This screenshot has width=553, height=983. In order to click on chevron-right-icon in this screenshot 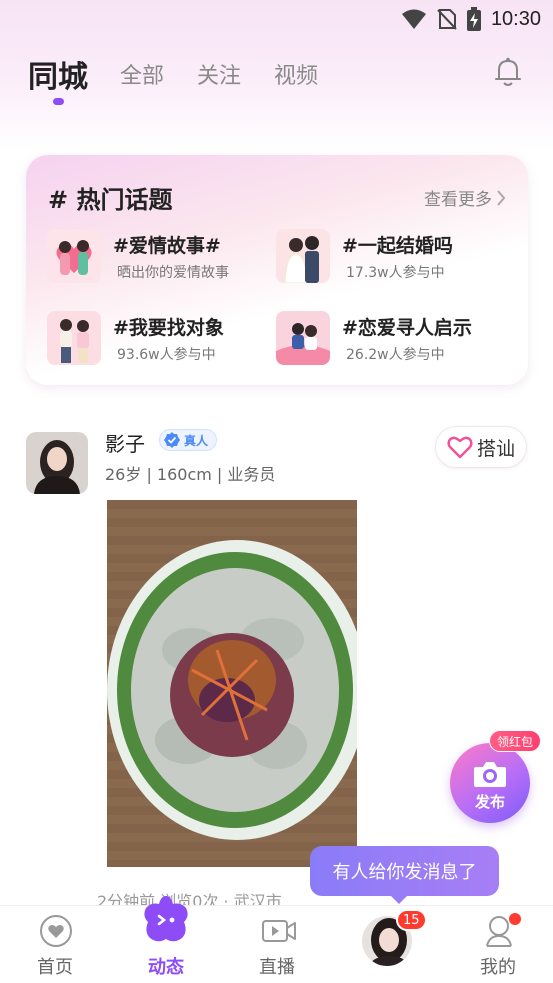, I will do `click(501, 197)`.